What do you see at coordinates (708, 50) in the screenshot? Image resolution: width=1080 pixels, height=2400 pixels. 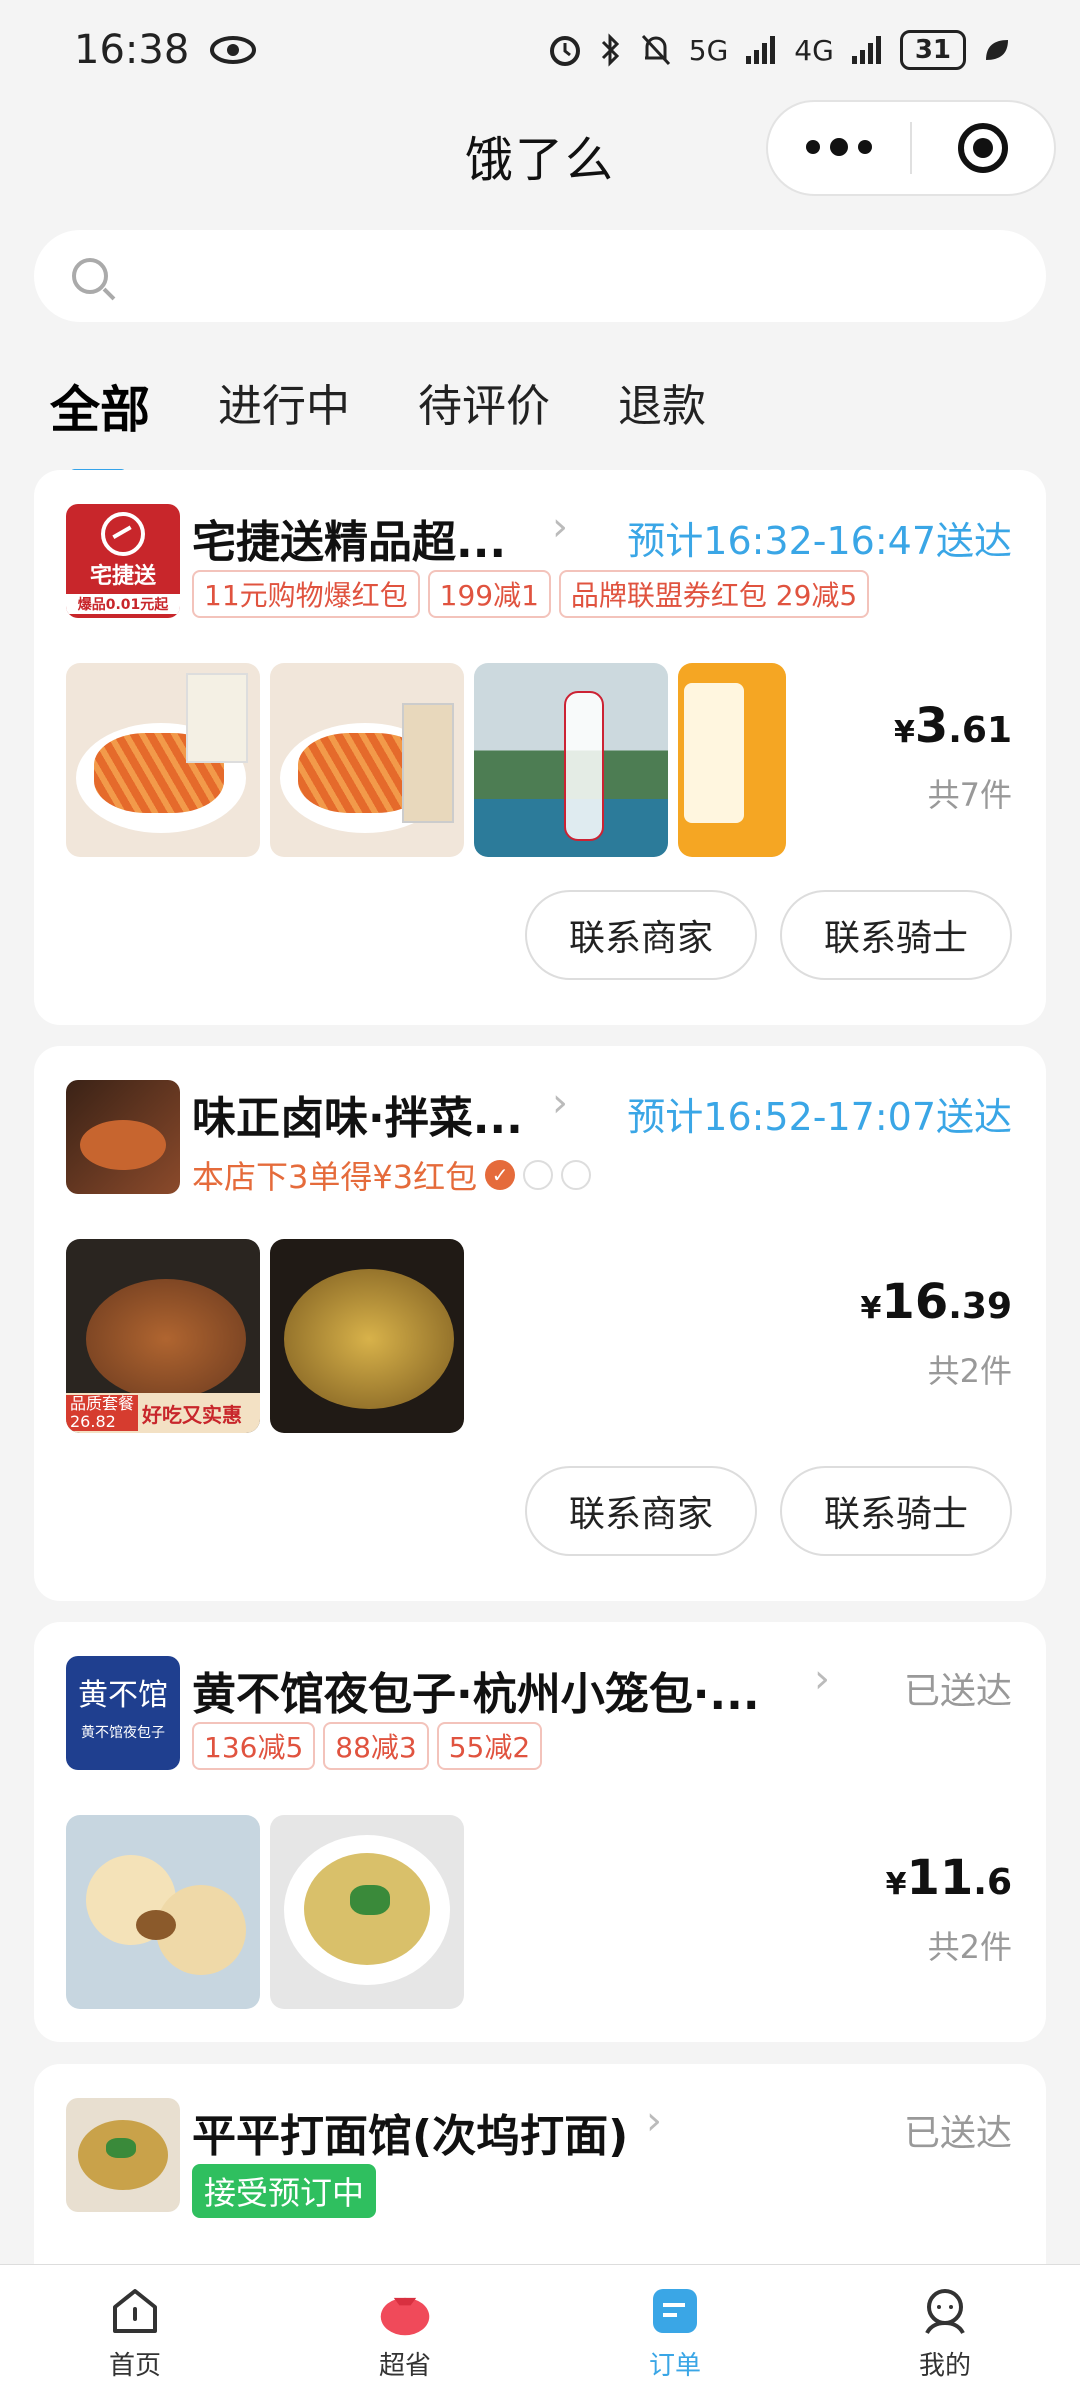 I see `network-5g-label: 5G` at bounding box center [708, 50].